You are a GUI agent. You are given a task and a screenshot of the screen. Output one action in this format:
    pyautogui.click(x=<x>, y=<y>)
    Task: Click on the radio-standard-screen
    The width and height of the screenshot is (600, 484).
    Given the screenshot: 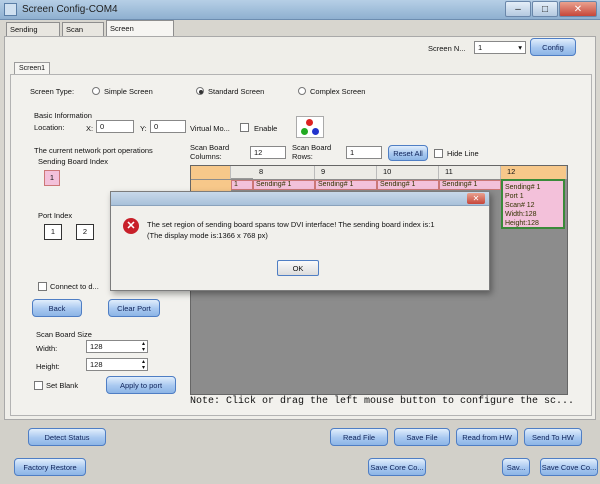 What is the action you would take?
    pyautogui.click(x=200, y=91)
    